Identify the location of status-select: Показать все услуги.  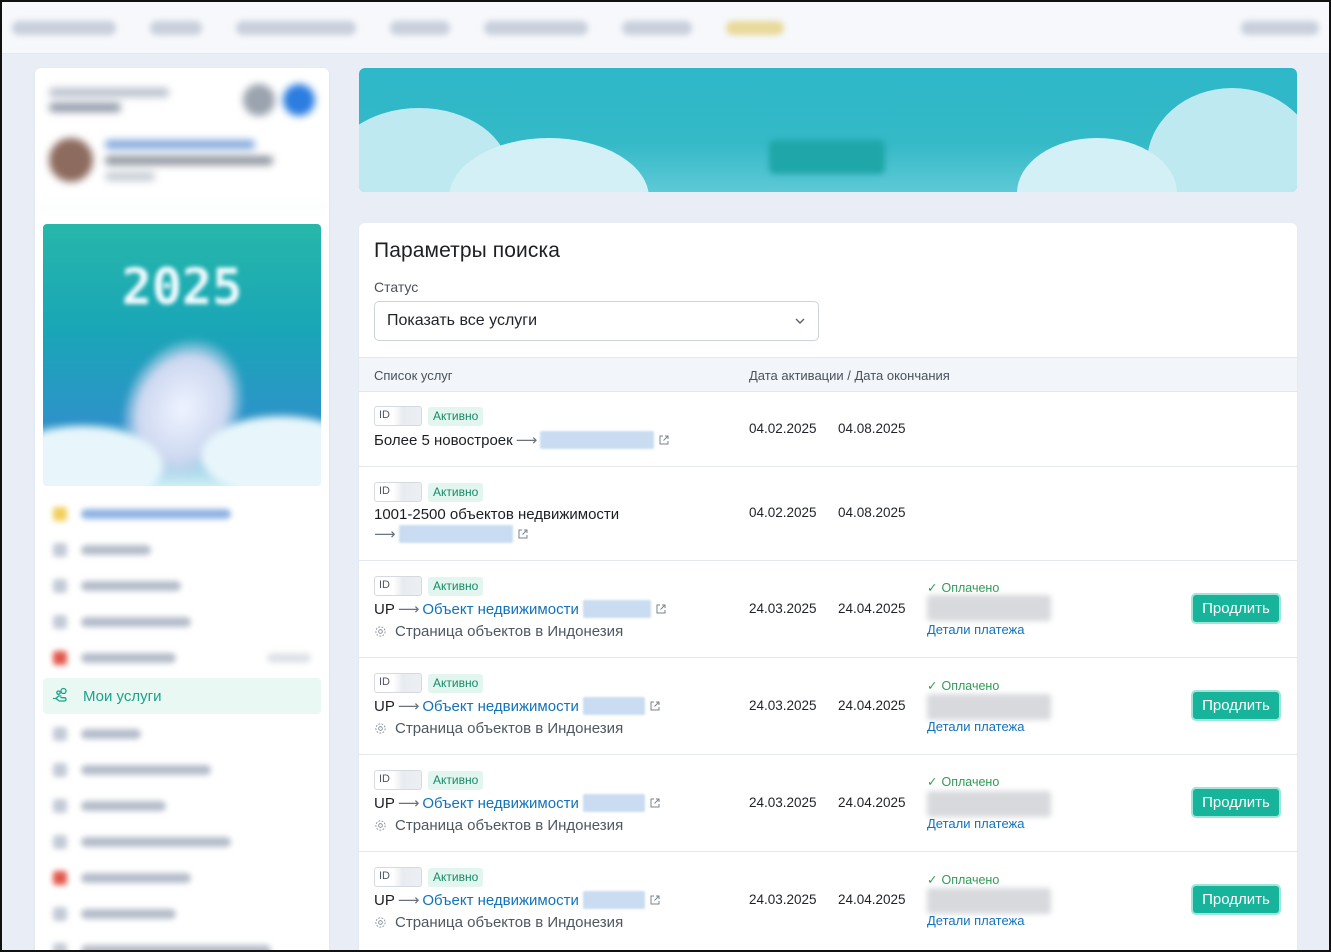
(596, 321).